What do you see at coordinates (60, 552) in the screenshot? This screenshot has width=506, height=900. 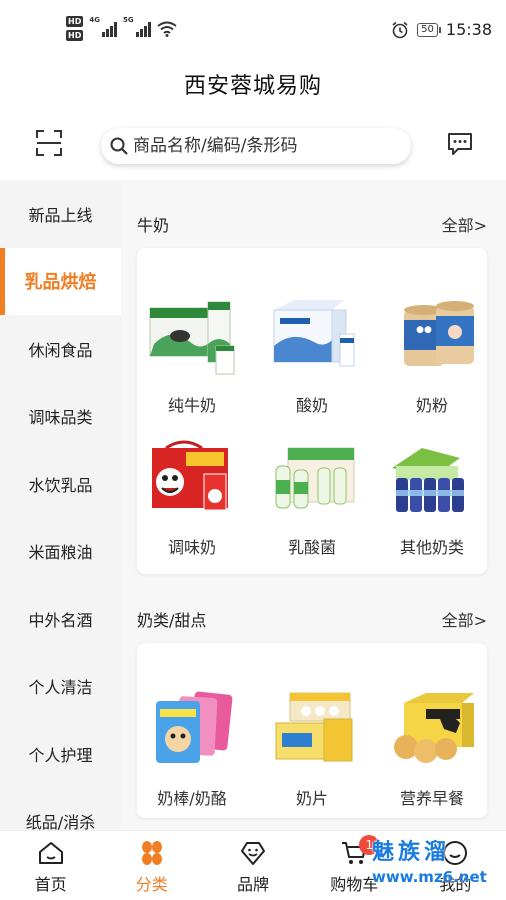 I see `sidebar-item-grain-oil: 米面粮油` at bounding box center [60, 552].